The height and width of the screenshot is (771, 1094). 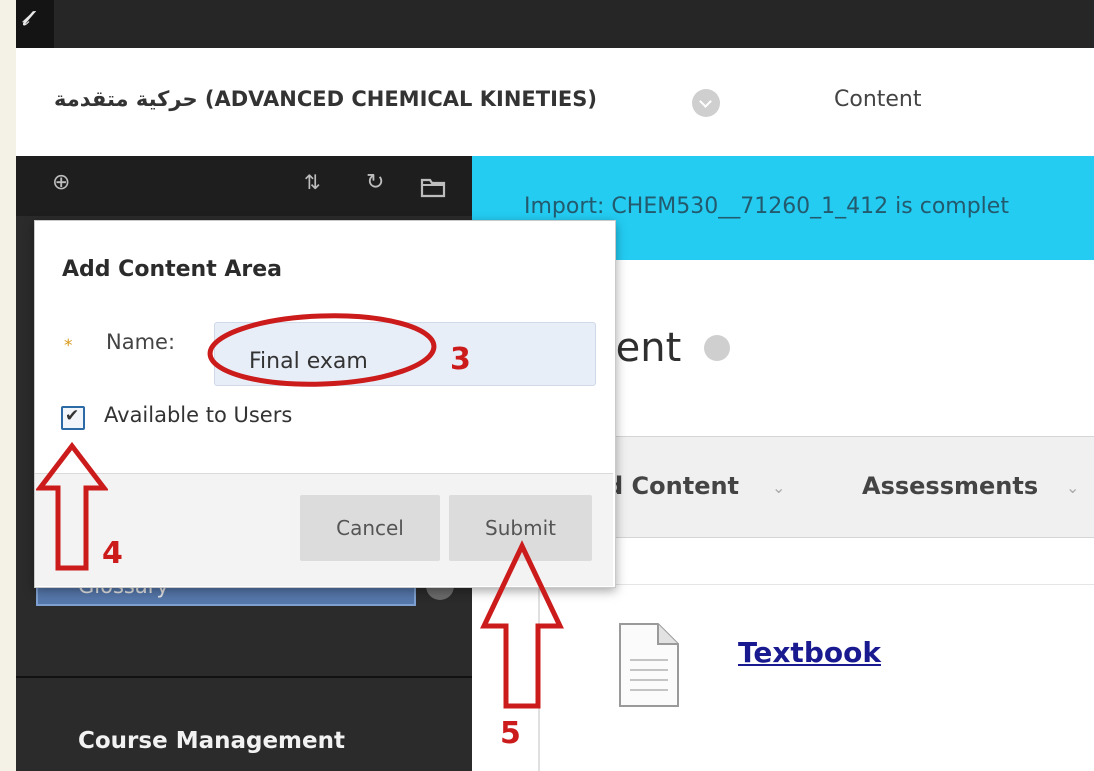 I want to click on top-bar, so click(x=555, y=24).